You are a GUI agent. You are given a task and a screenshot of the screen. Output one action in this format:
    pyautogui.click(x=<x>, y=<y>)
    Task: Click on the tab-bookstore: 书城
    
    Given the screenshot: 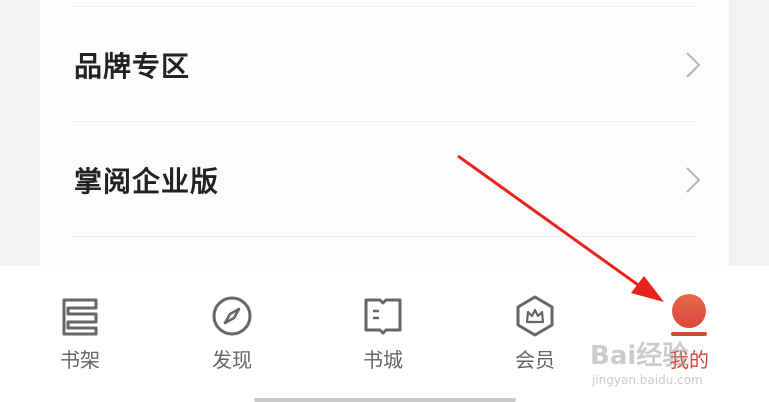 What is the action you would take?
    pyautogui.click(x=383, y=334)
    